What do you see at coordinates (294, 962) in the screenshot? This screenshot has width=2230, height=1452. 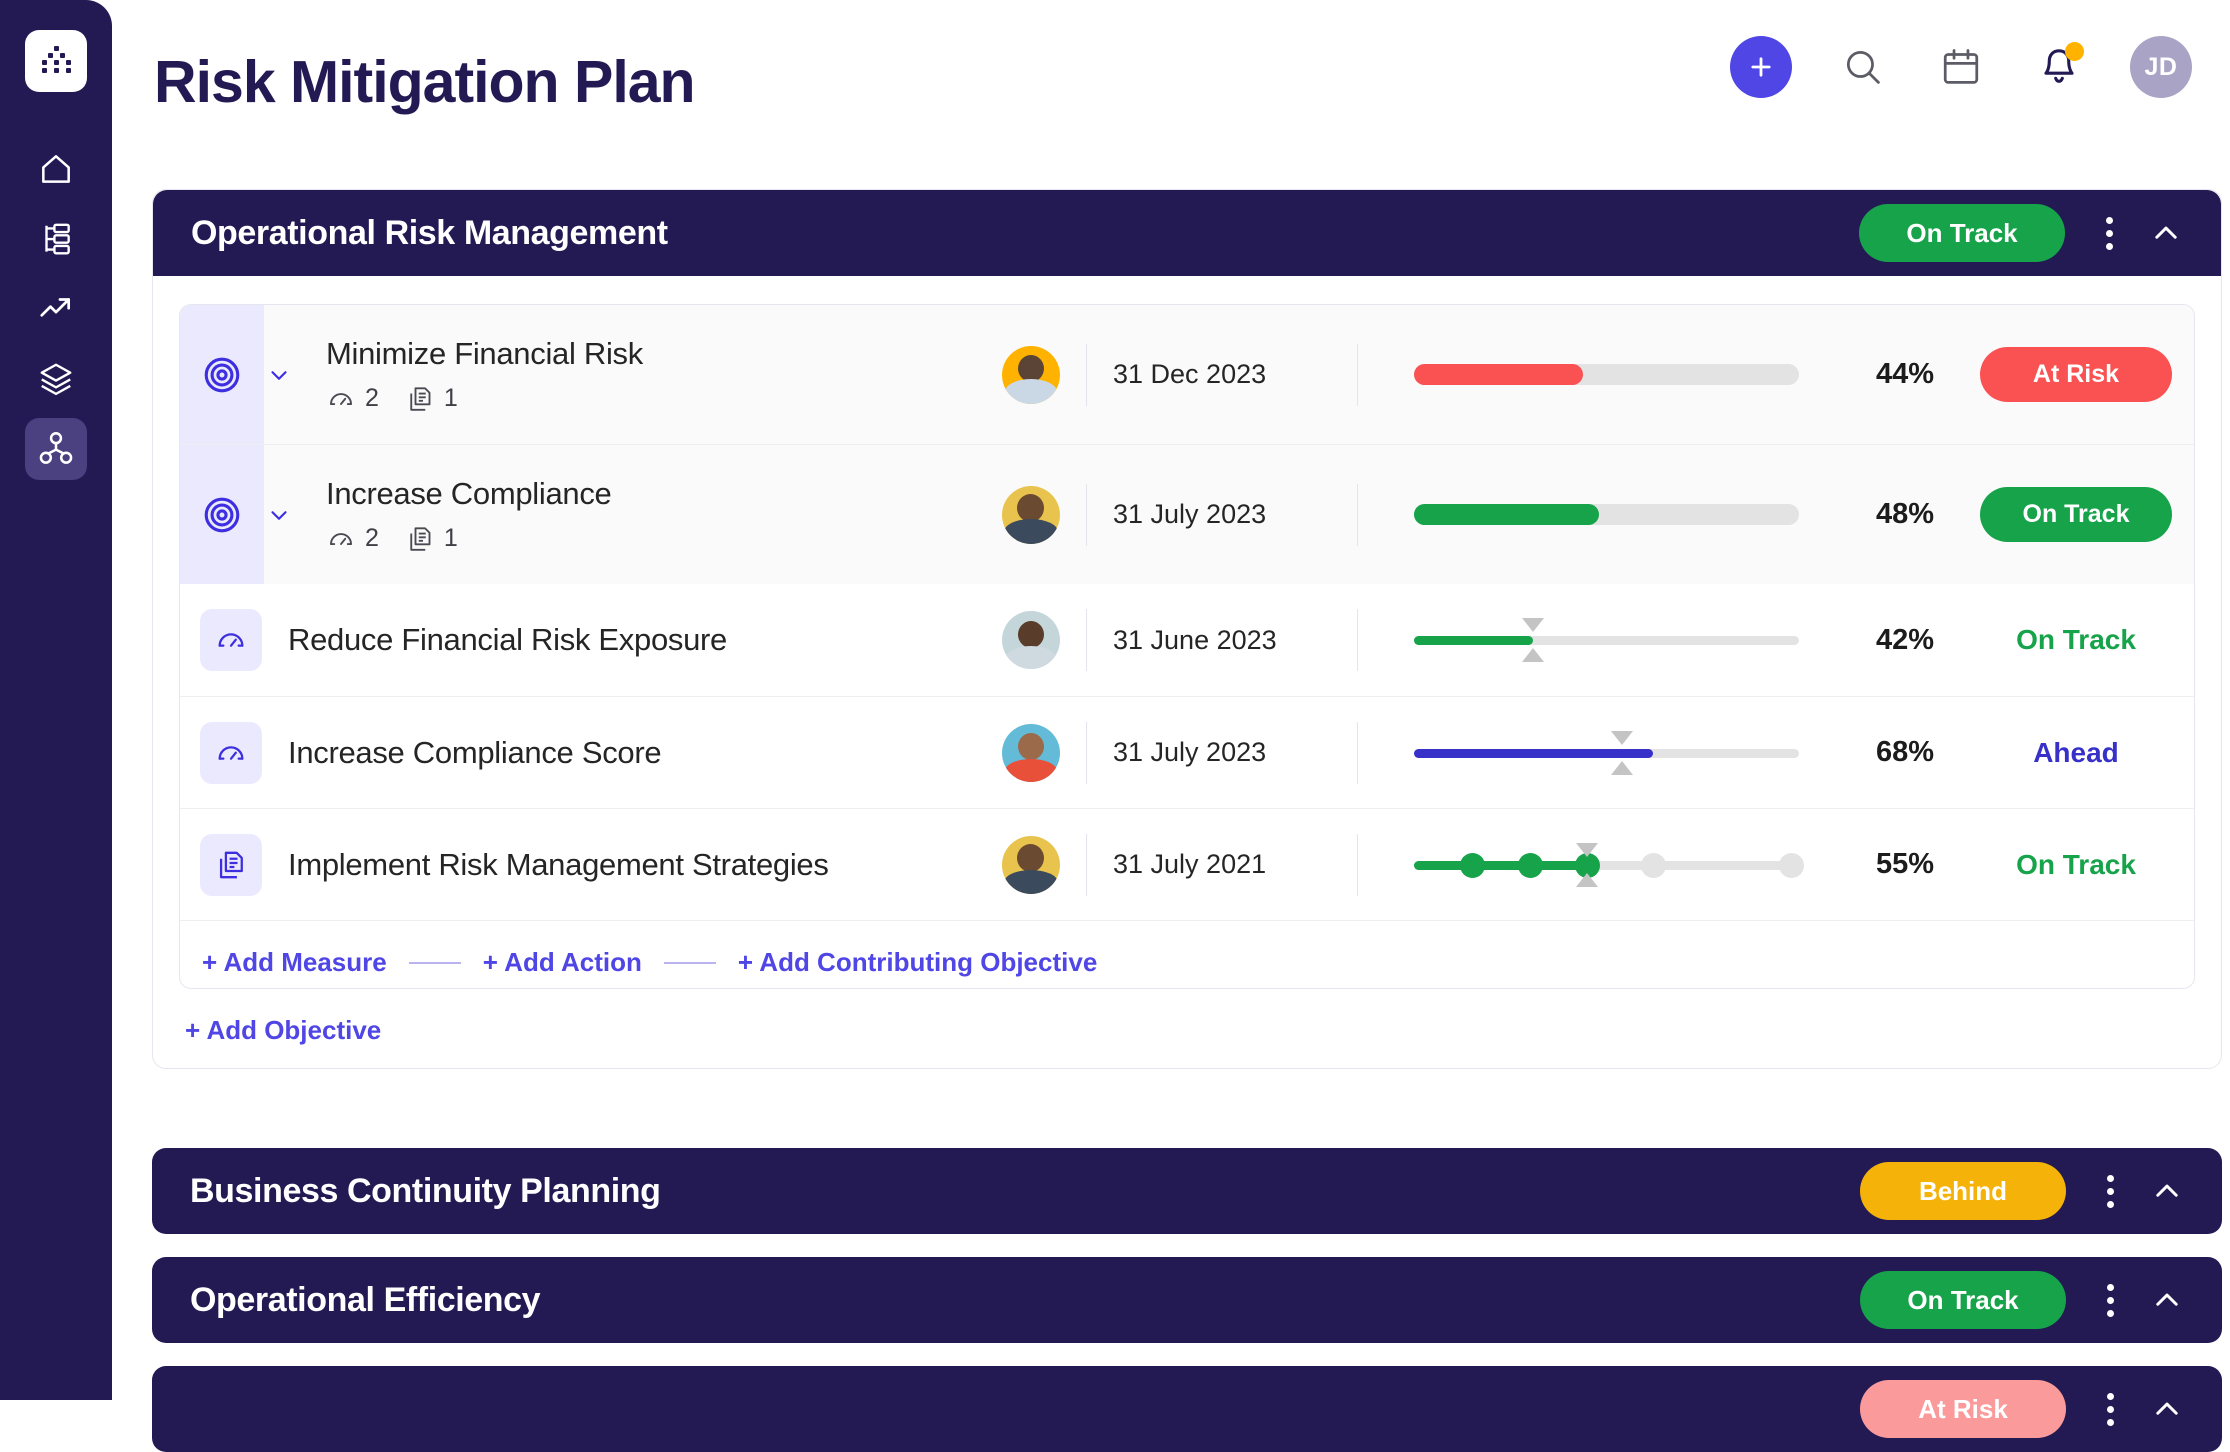 I see `add-measure-link: + Add Measure` at bounding box center [294, 962].